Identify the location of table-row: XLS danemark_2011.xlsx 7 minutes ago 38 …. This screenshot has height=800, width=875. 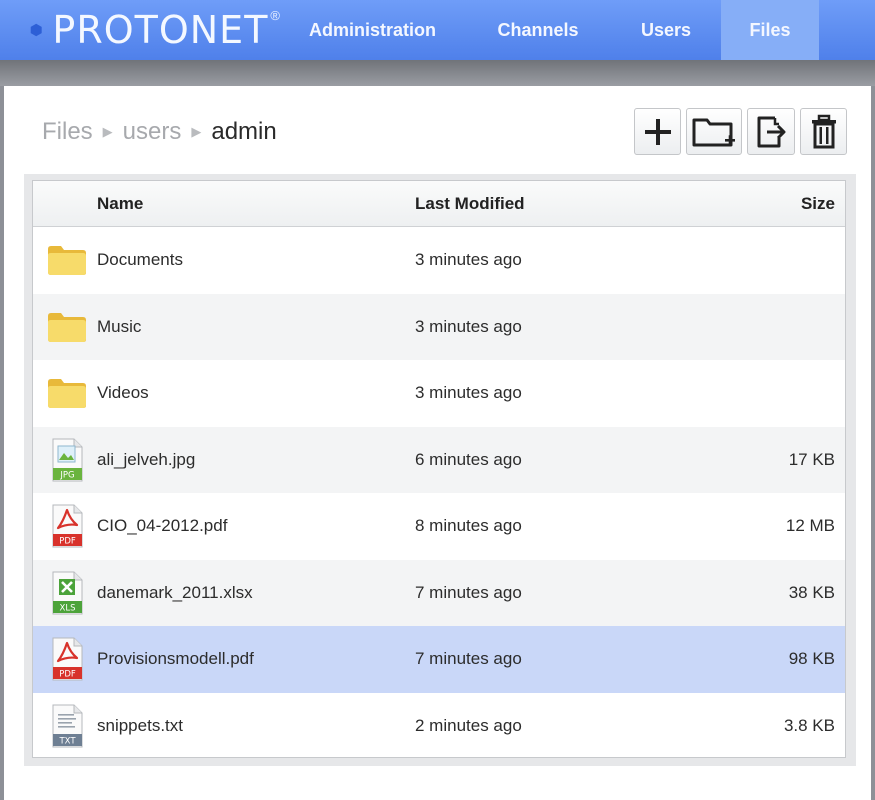
(439, 592).